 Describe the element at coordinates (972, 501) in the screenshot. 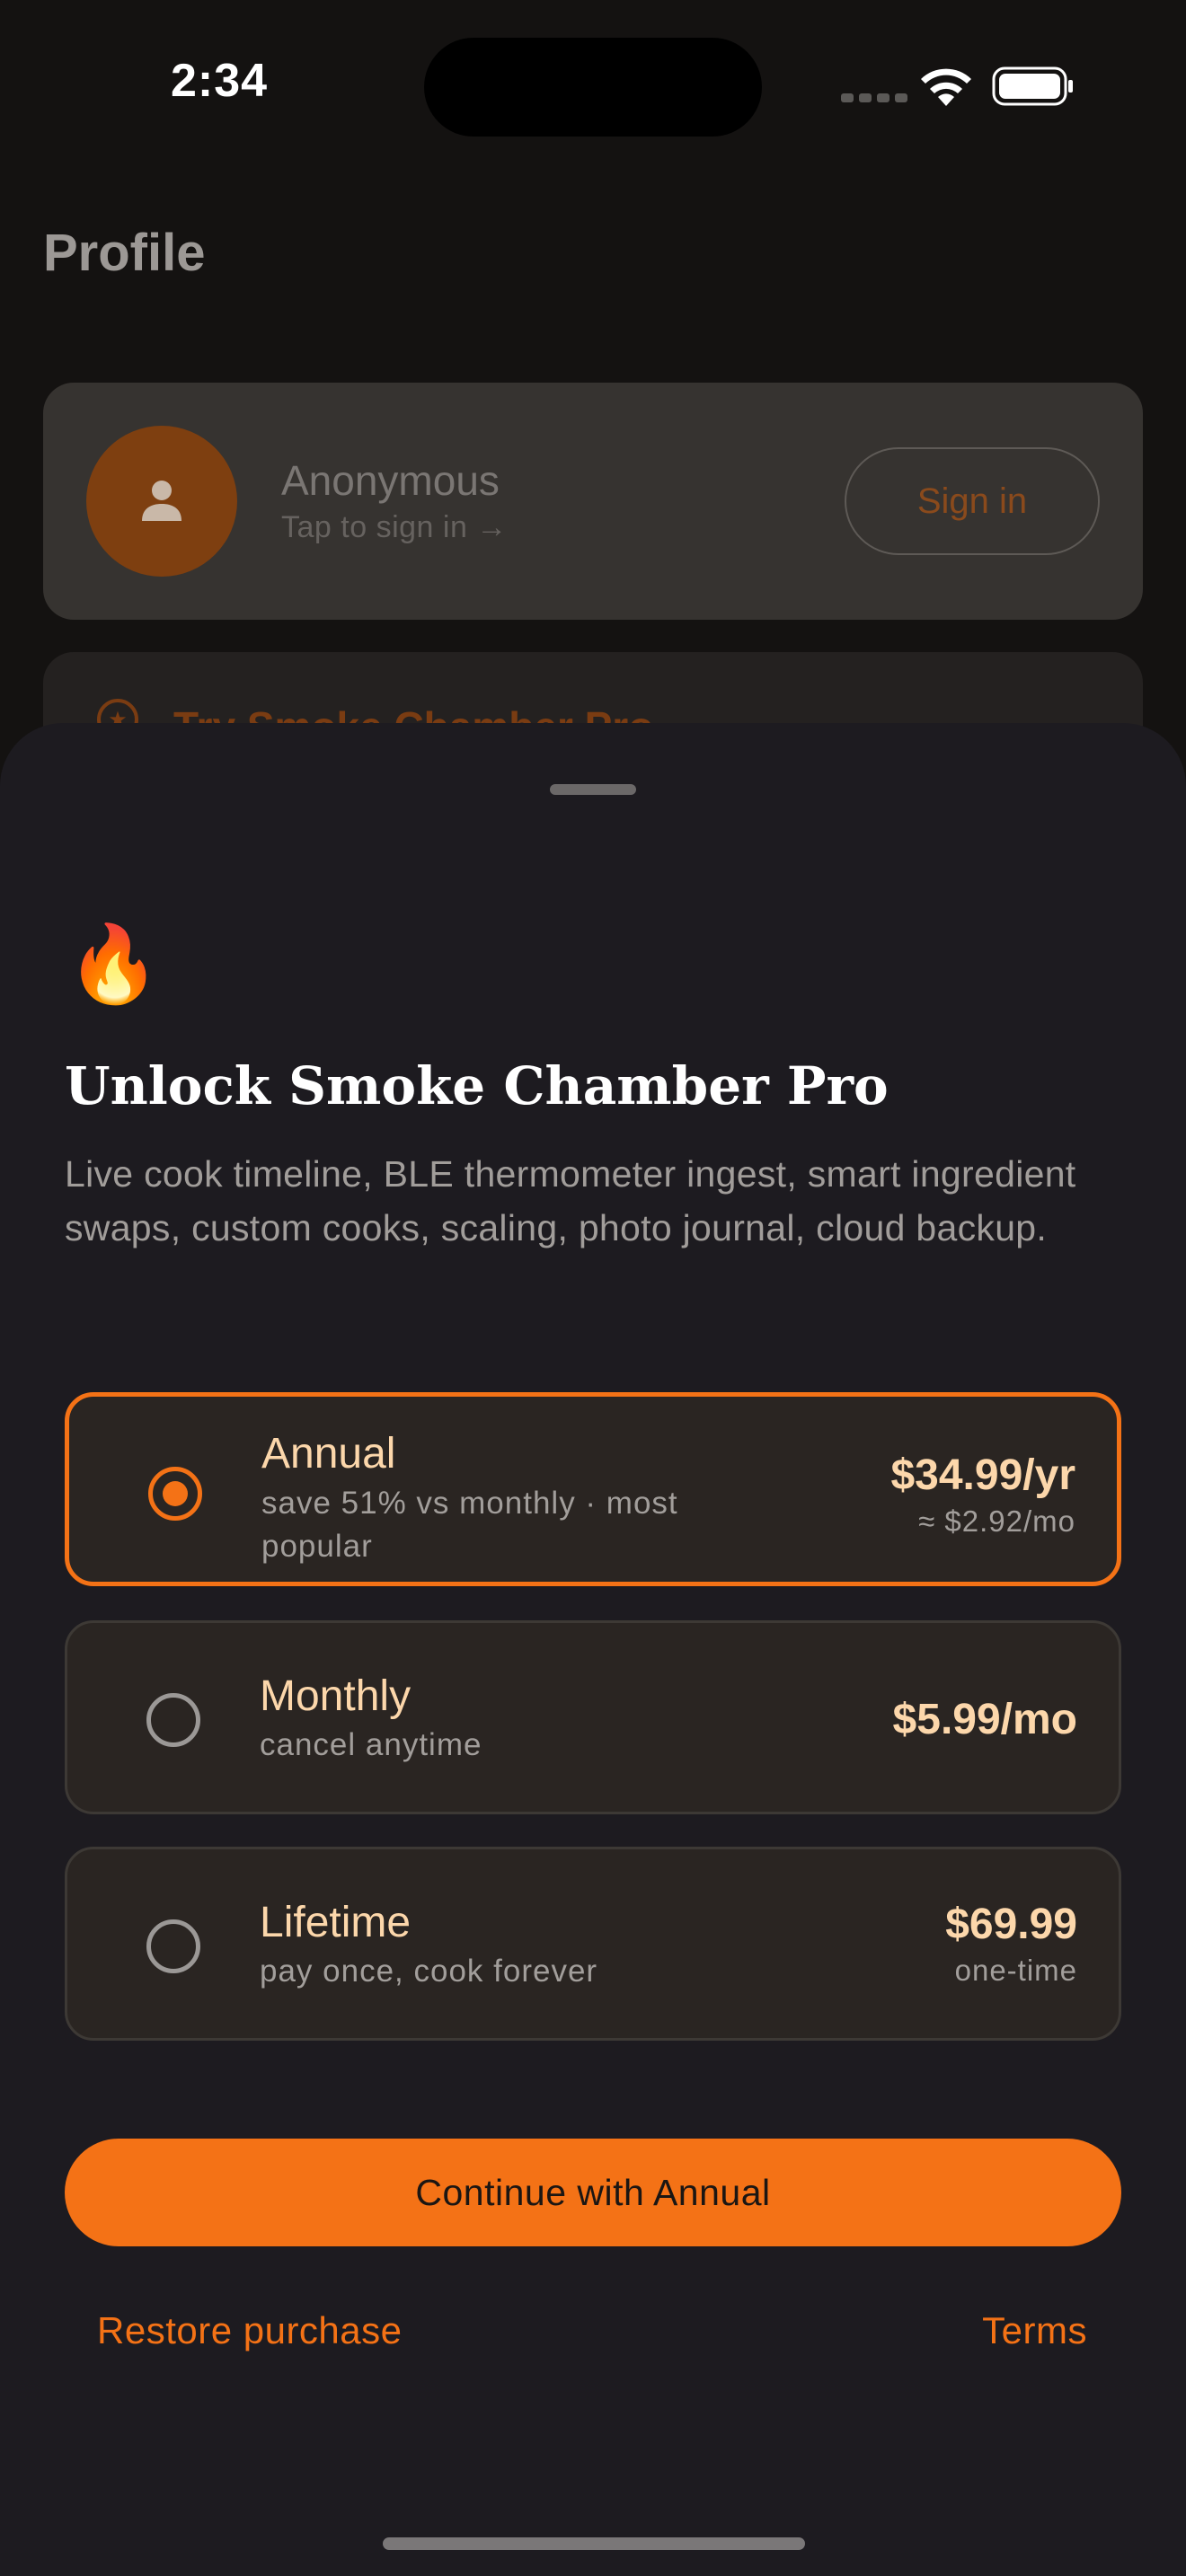

I see `sign-in-button: Sign in` at that location.